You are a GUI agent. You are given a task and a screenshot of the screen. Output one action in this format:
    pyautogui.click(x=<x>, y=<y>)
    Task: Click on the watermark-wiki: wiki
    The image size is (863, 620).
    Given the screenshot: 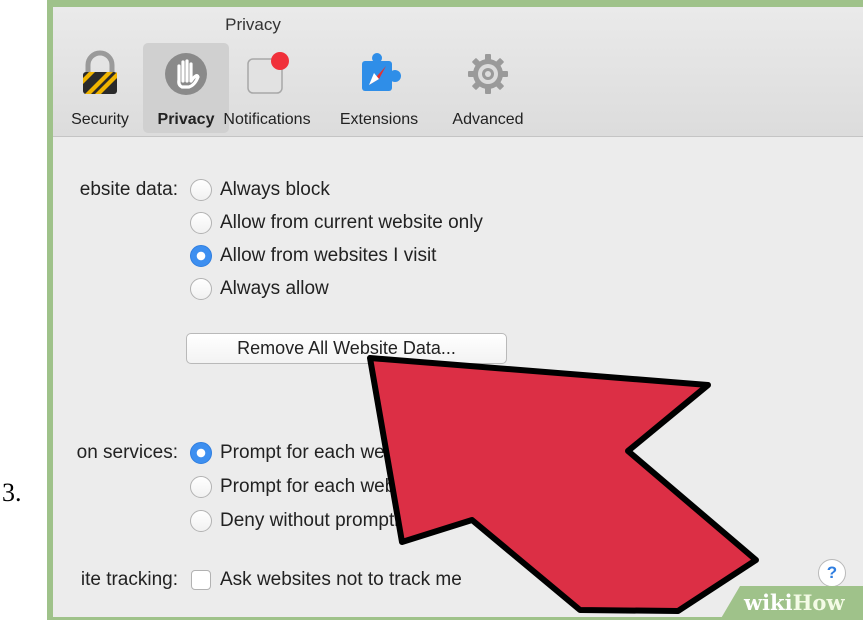 What is the action you would take?
    pyautogui.click(x=768, y=602)
    